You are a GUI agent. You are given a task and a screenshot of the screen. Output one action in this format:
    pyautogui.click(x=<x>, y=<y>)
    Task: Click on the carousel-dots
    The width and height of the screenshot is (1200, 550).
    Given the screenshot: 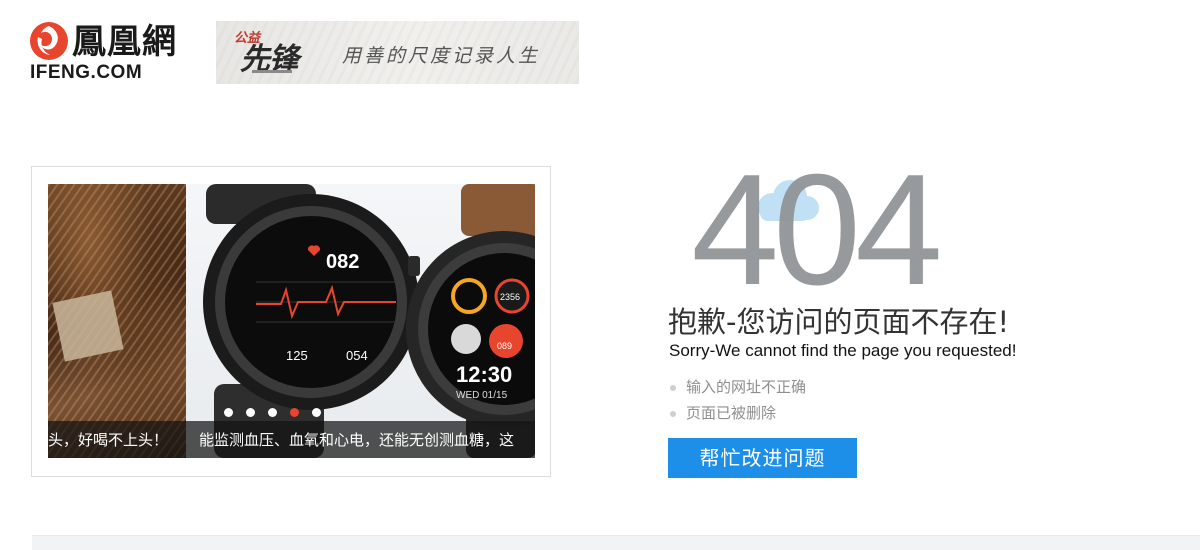 What is the action you would take?
    pyautogui.click(x=272, y=413)
    